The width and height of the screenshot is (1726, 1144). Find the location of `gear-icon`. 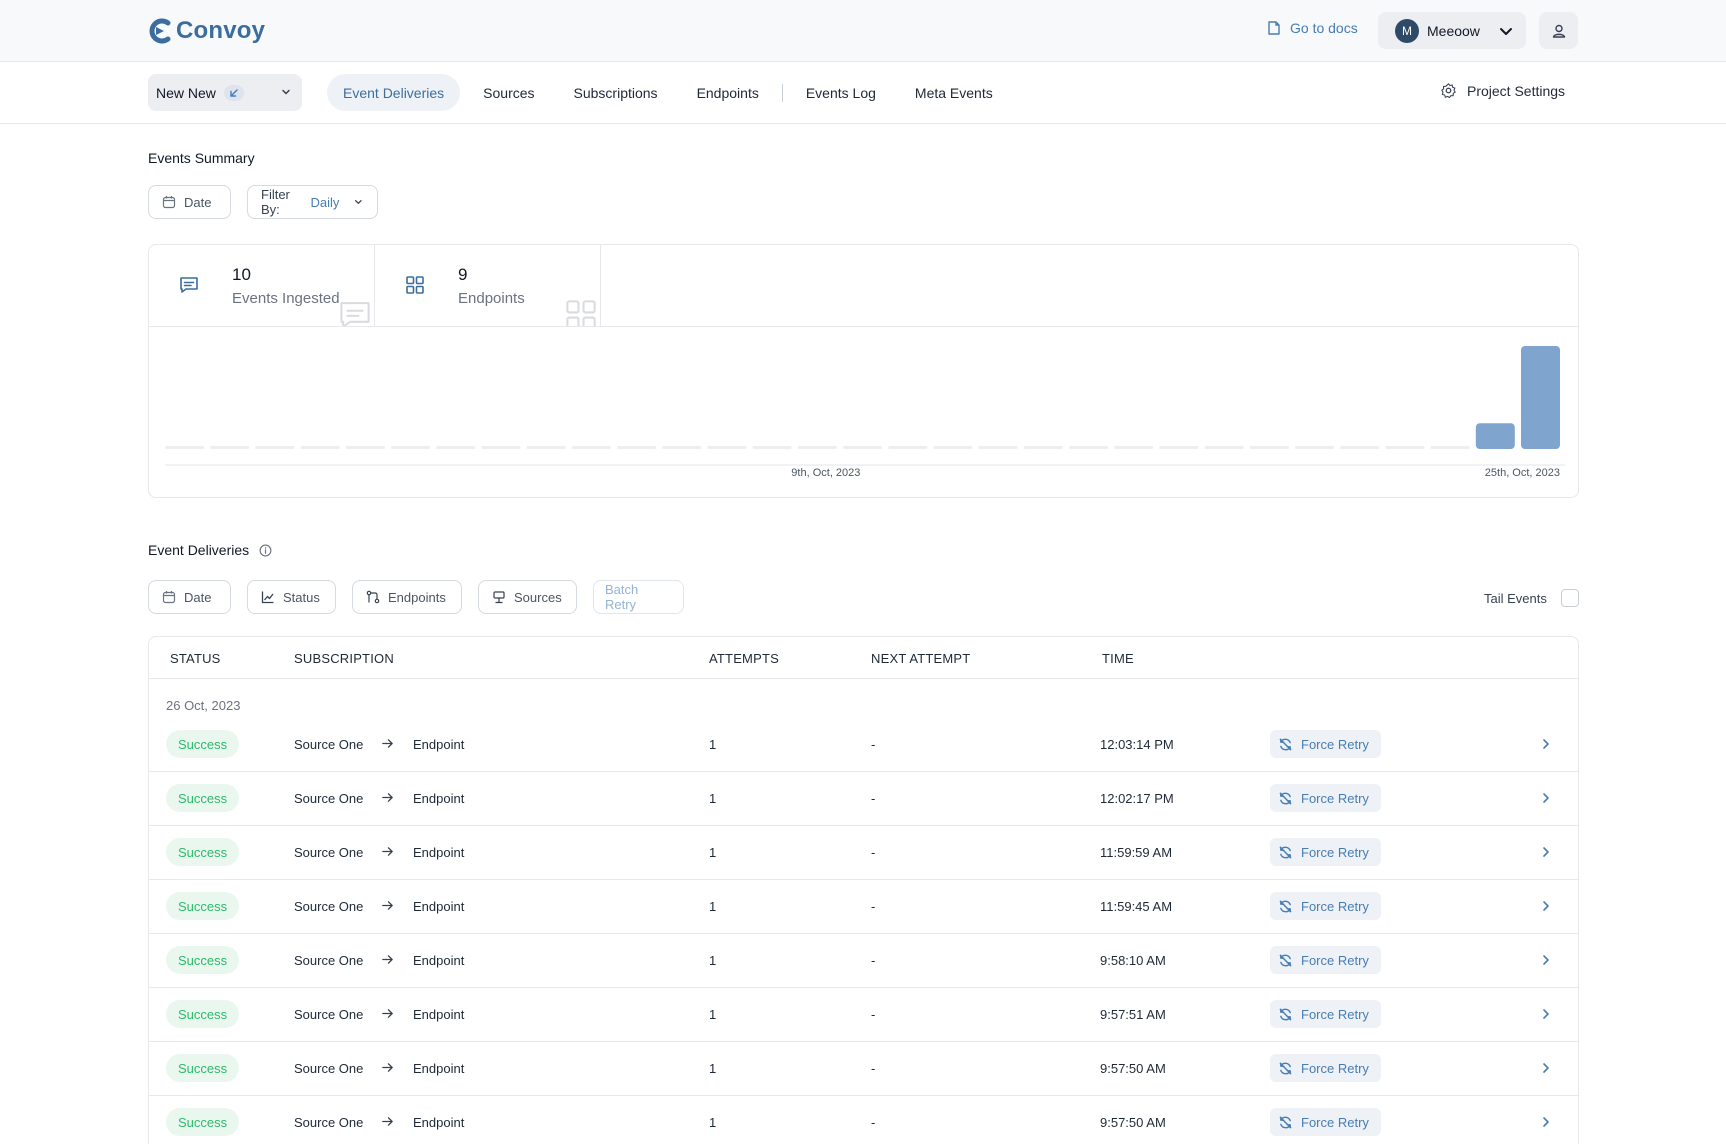

gear-icon is located at coordinates (1448, 91).